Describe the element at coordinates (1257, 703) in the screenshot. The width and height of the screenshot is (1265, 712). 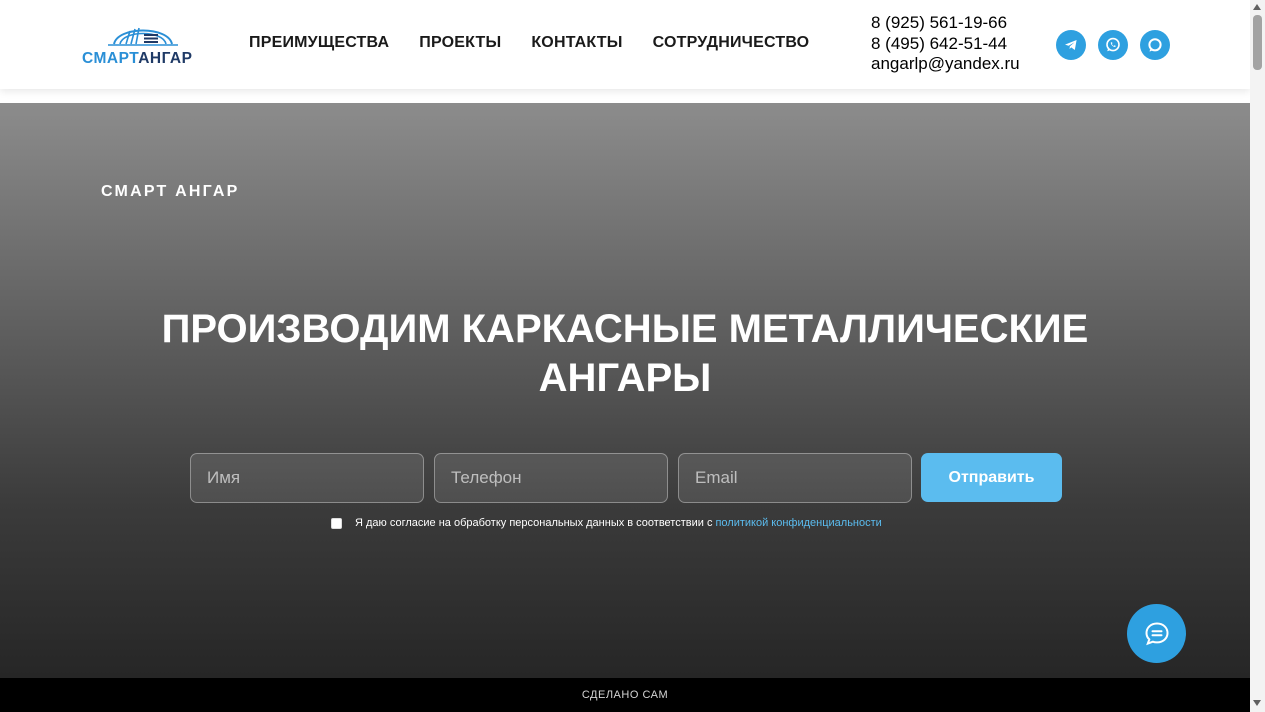
I see `scroll-down-arrow-icon` at that location.